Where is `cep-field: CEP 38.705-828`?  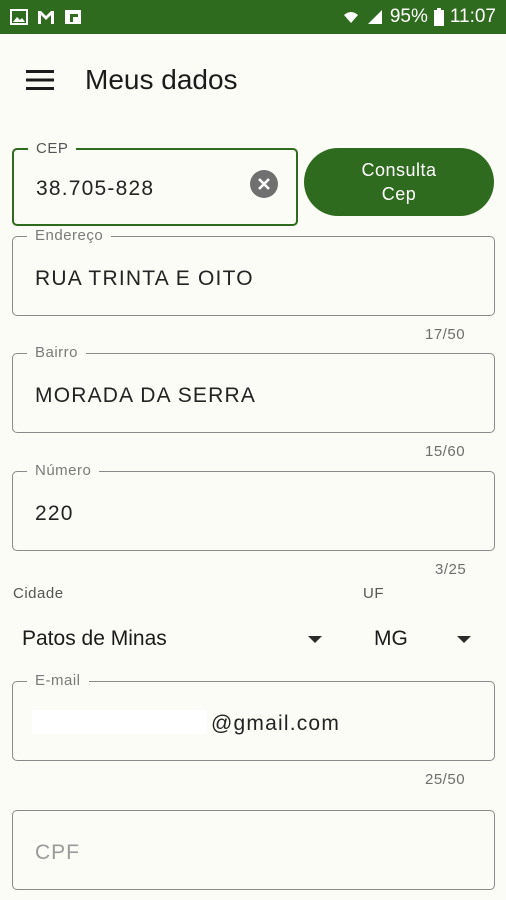
cep-field: CEP 38.705-828 is located at coordinates (155, 183).